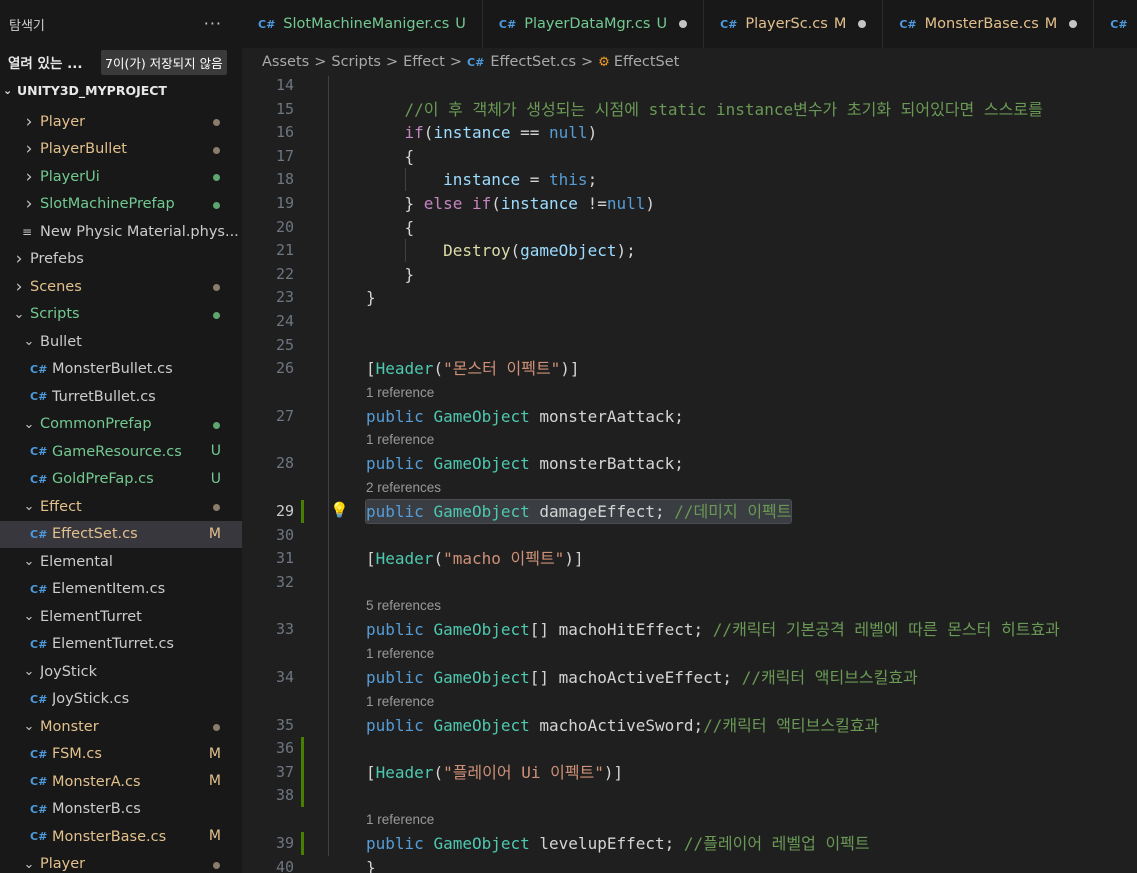 The image size is (1137, 873). Describe the element at coordinates (121, 287) in the screenshot. I see `tree-item: › Scenes` at that location.